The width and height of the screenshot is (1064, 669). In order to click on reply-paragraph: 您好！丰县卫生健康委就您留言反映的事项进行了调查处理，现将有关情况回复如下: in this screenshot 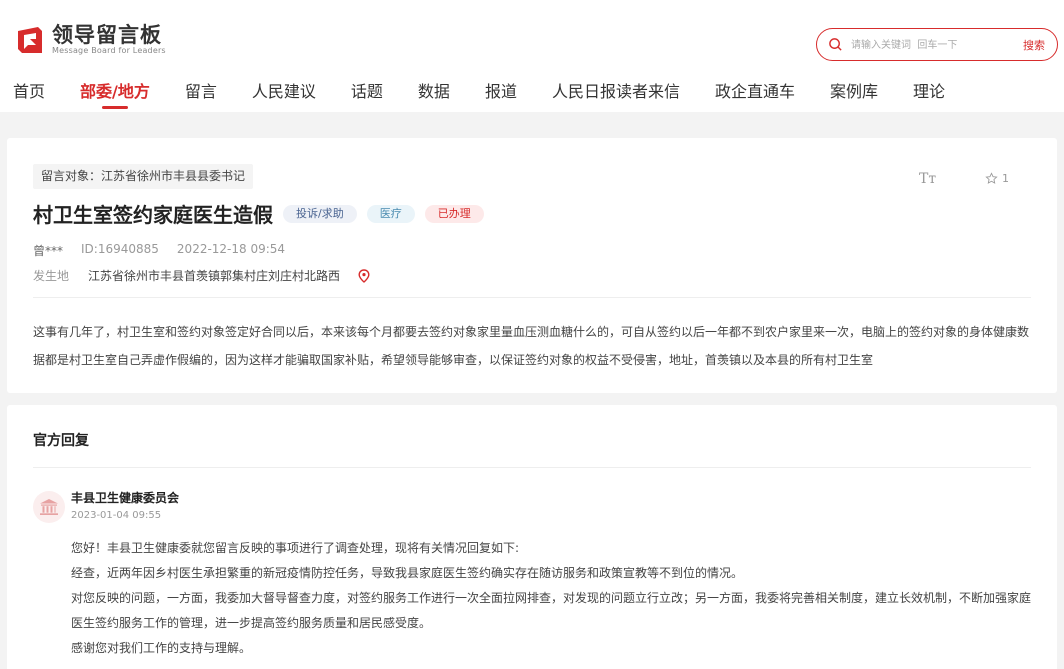, I will do `click(295, 548)`.